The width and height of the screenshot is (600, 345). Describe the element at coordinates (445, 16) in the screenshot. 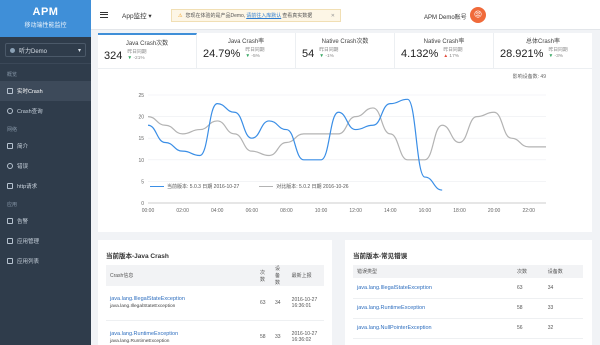

I see `account-name: APM Demo账号` at that location.